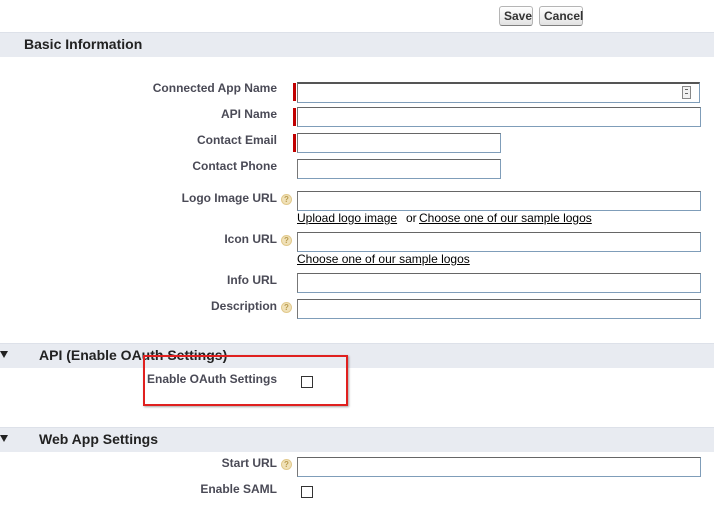 The width and height of the screenshot is (714, 518). I want to click on section-web-app-settings: Web App Settings, so click(357, 439).